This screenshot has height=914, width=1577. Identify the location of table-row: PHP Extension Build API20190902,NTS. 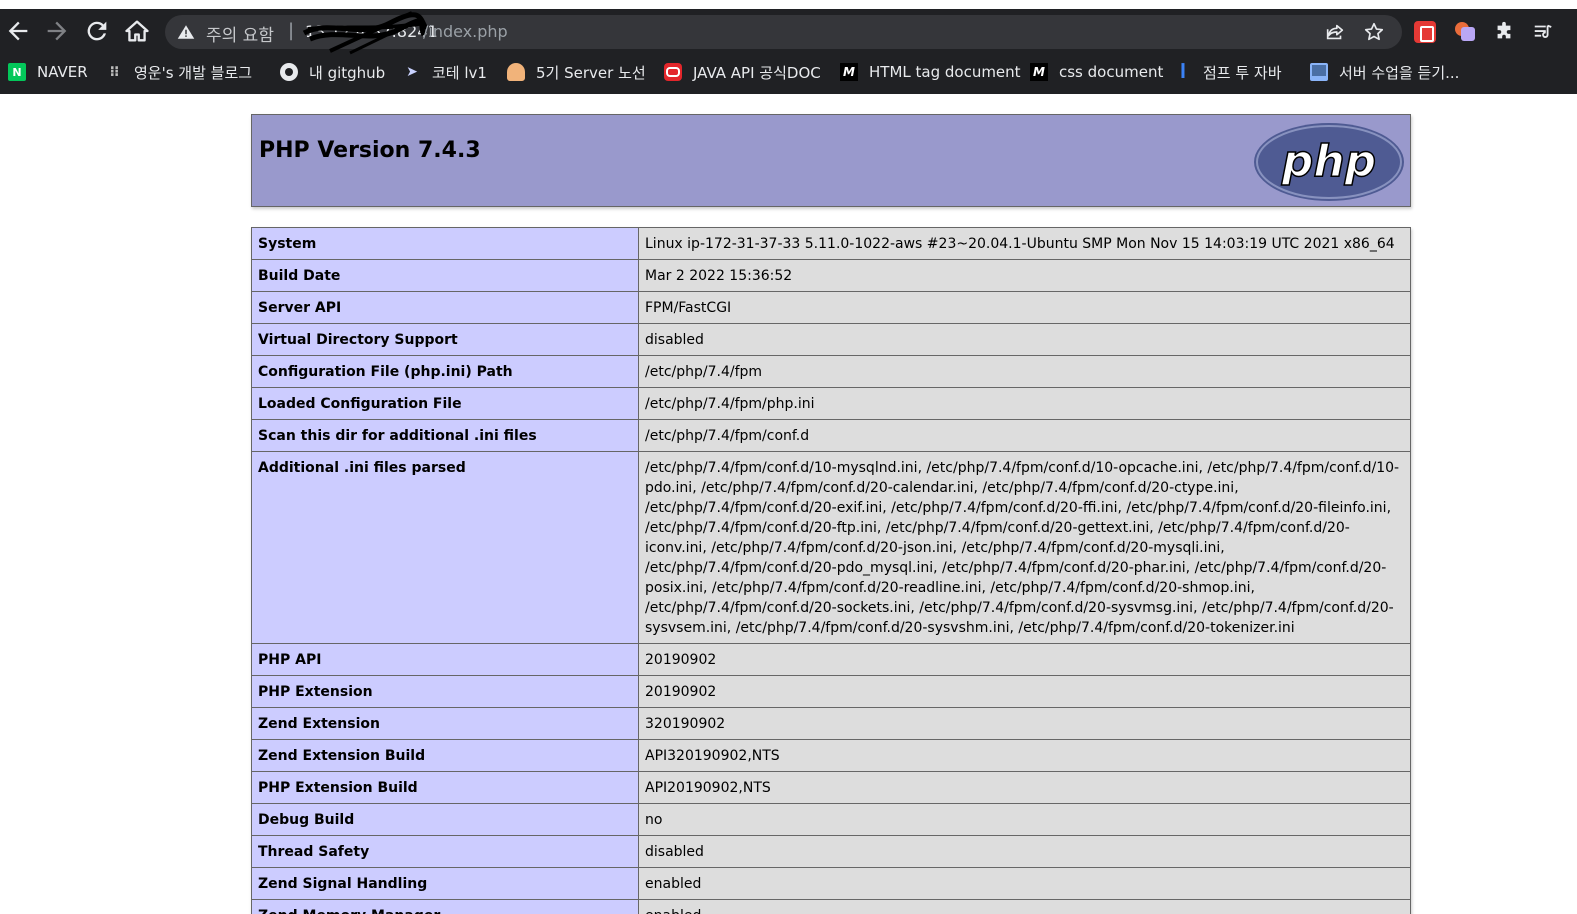
(831, 787).